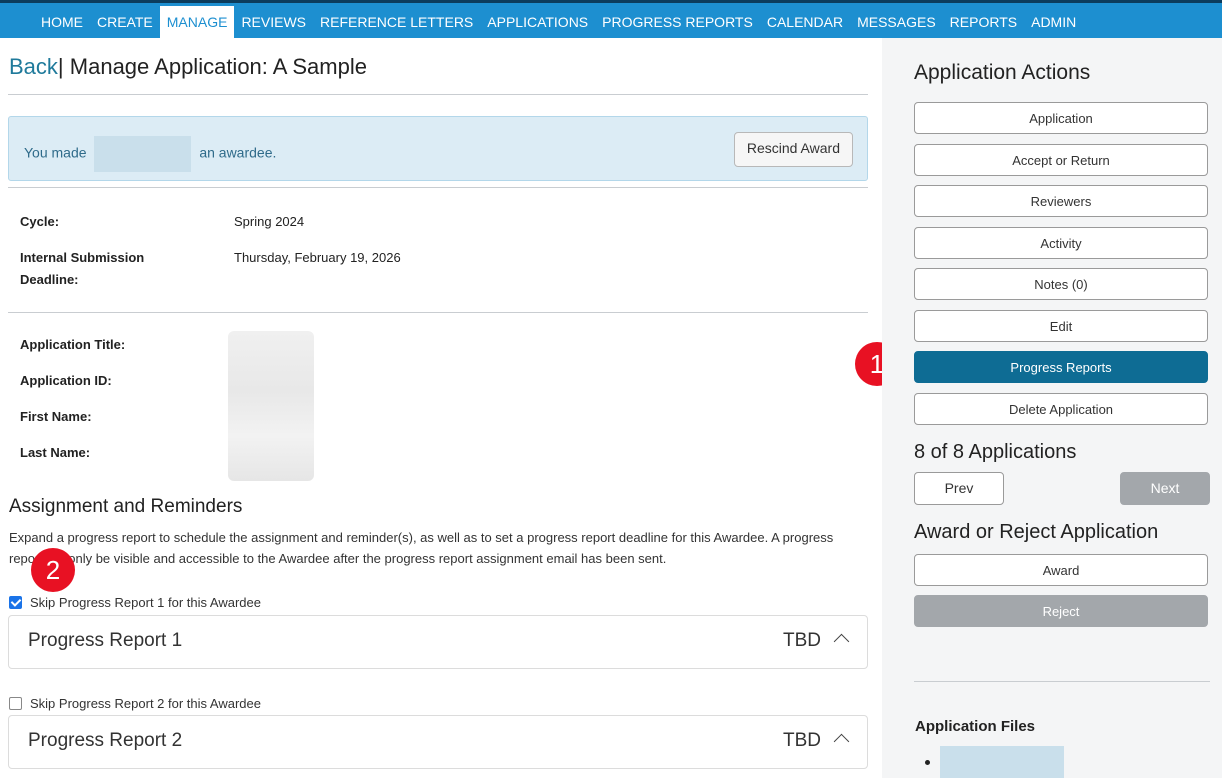 This screenshot has height=778, width=1222. I want to click on delete-application-button: Delete Application, so click(1061, 409).